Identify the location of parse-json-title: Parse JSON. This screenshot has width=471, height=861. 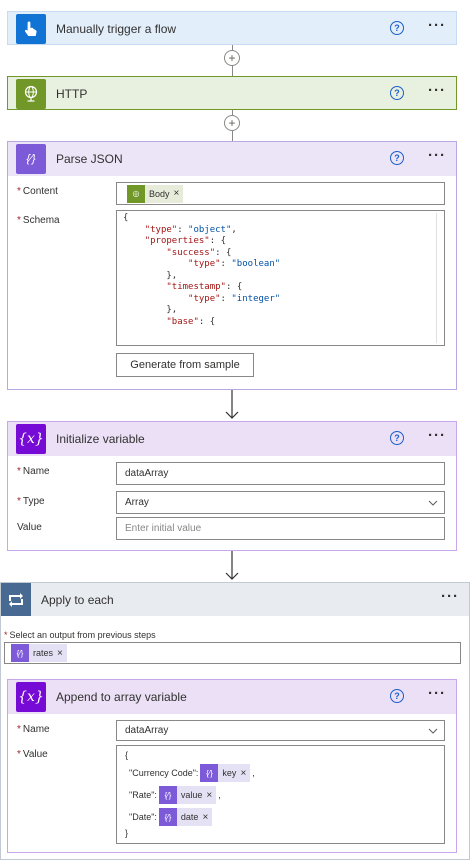
(89, 159).